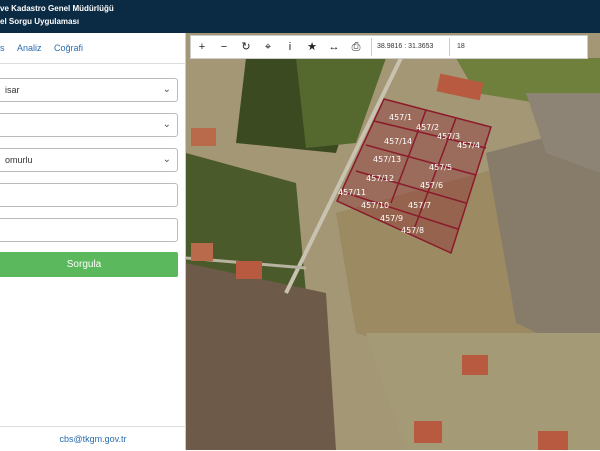 This screenshot has height=451, width=600. I want to click on info-icon: i, so click(290, 47).